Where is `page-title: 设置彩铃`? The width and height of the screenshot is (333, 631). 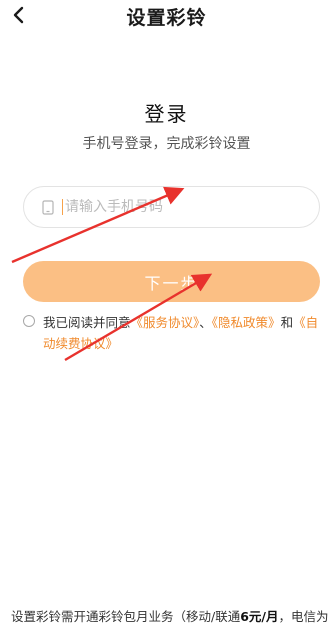
page-title: 设置彩铃 is located at coordinates (166, 18).